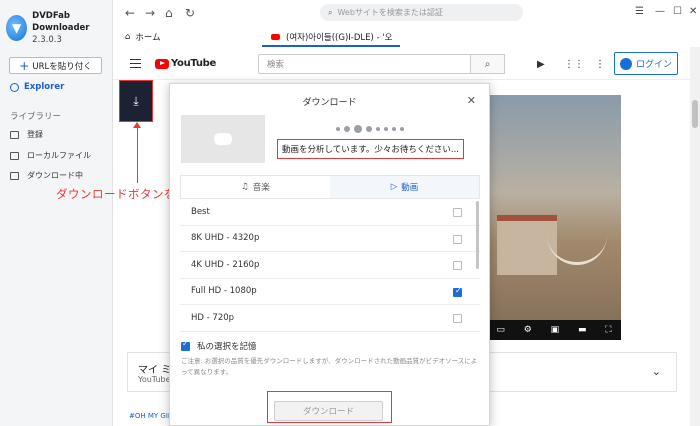 The height and width of the screenshot is (426, 700). I want to click on app-name: DVDFab Downloader, so click(61, 22).